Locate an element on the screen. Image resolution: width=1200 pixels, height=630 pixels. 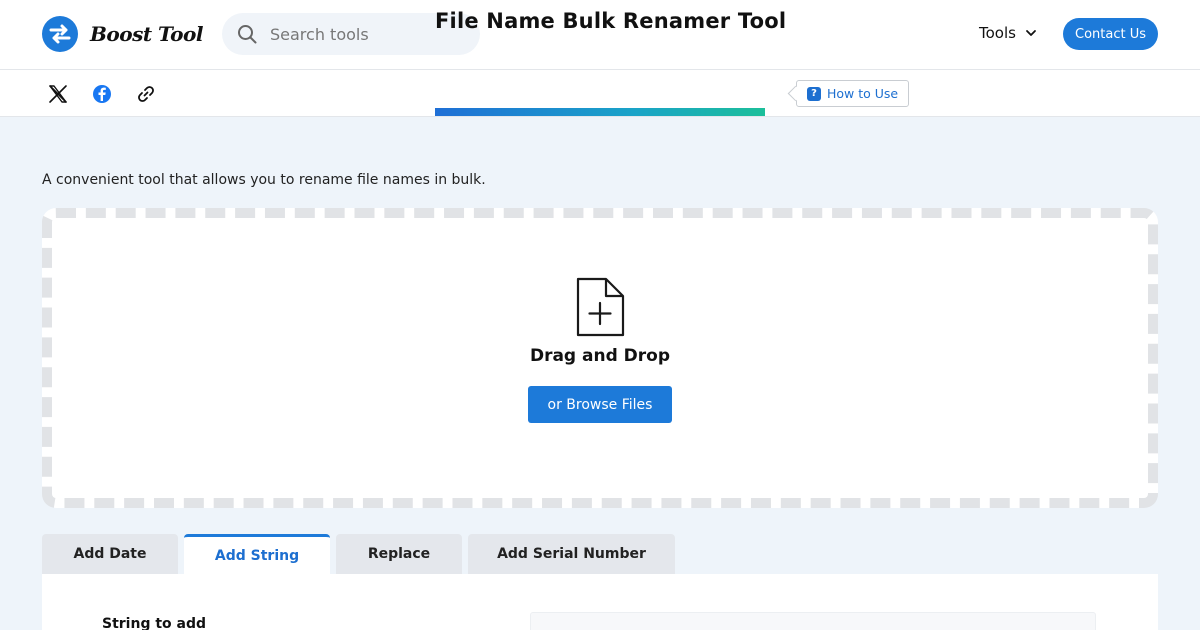
contact-us-button: Contact Us is located at coordinates (1110, 34).